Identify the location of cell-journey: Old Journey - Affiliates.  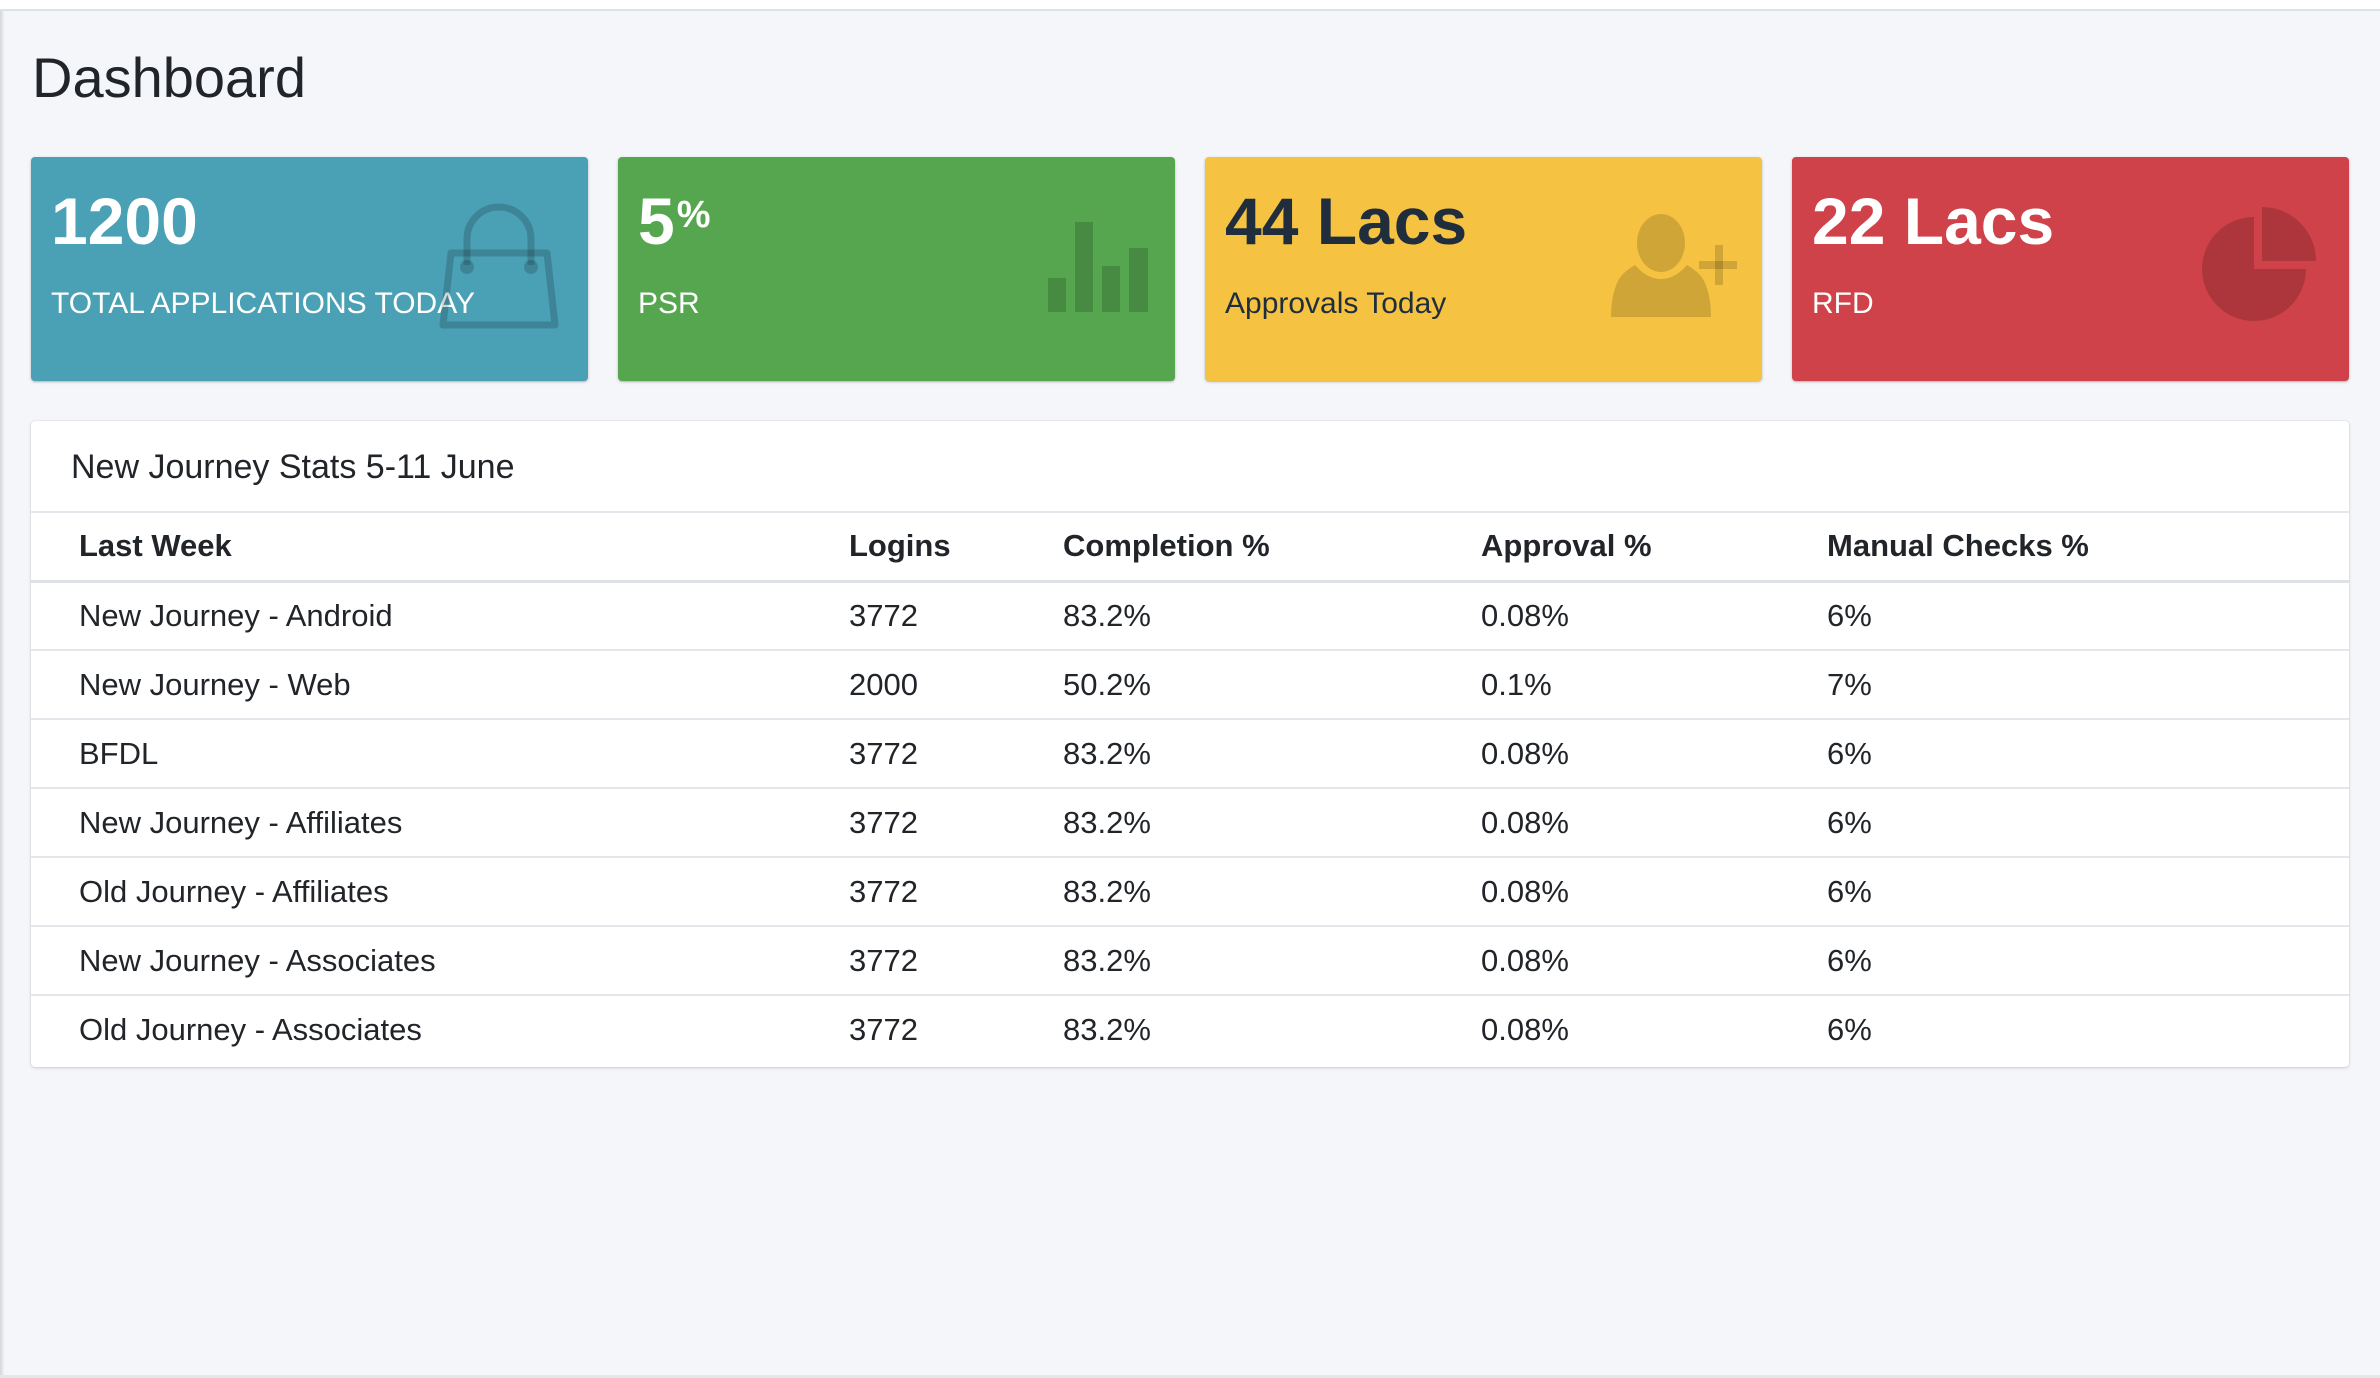
(416, 892).